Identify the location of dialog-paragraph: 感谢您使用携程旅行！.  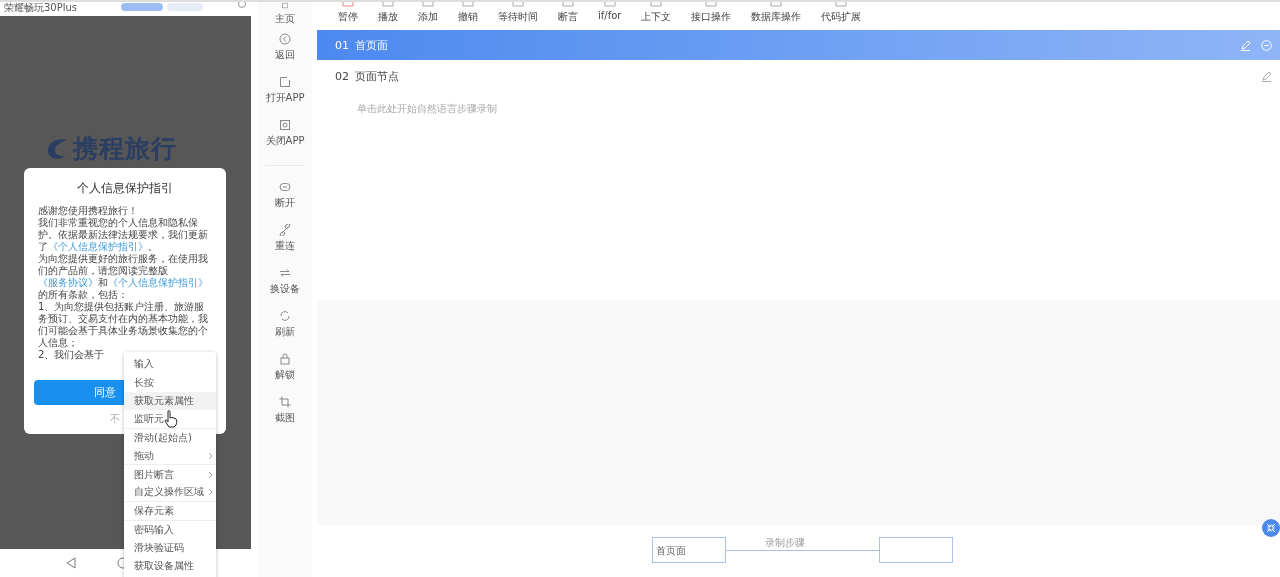
(88, 211).